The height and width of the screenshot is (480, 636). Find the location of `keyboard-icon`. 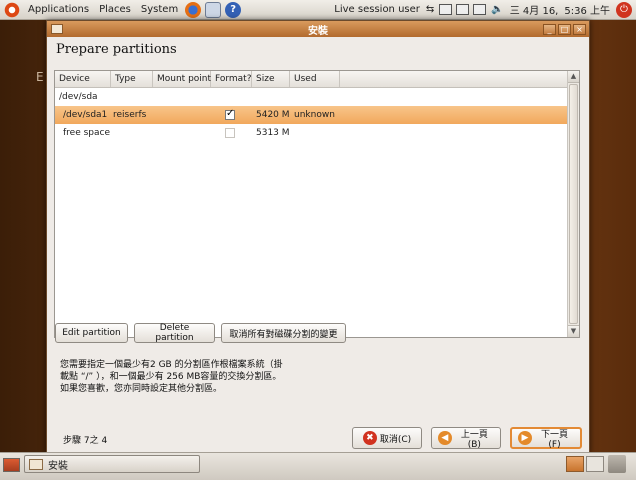

keyboard-icon is located at coordinates (463, 9).